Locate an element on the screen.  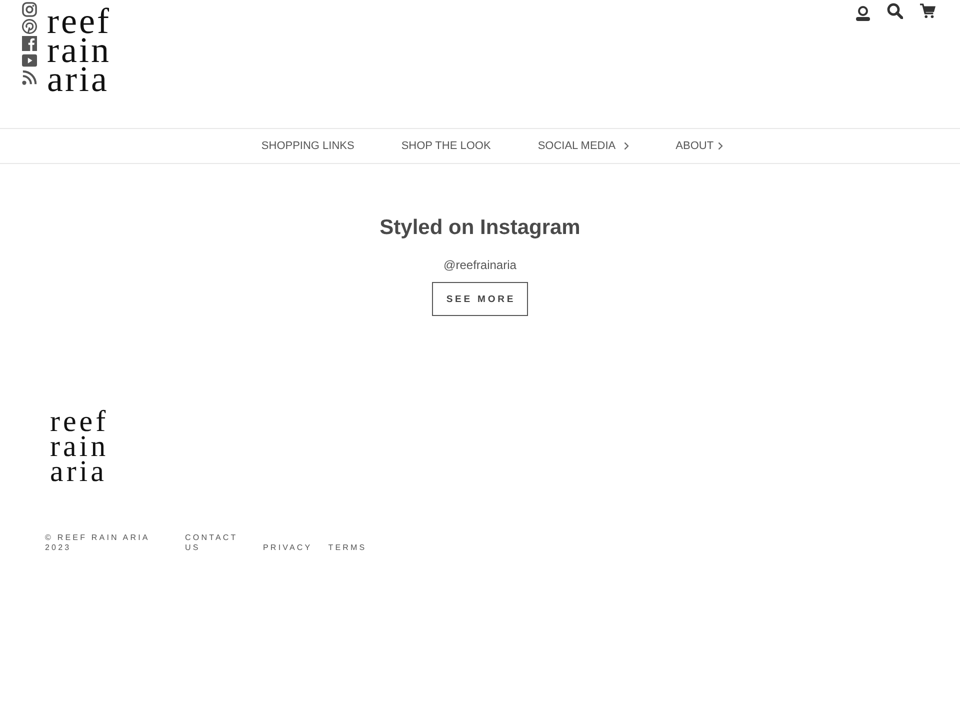
nav-link: SHOP THE LOOK is located at coordinates (446, 146).